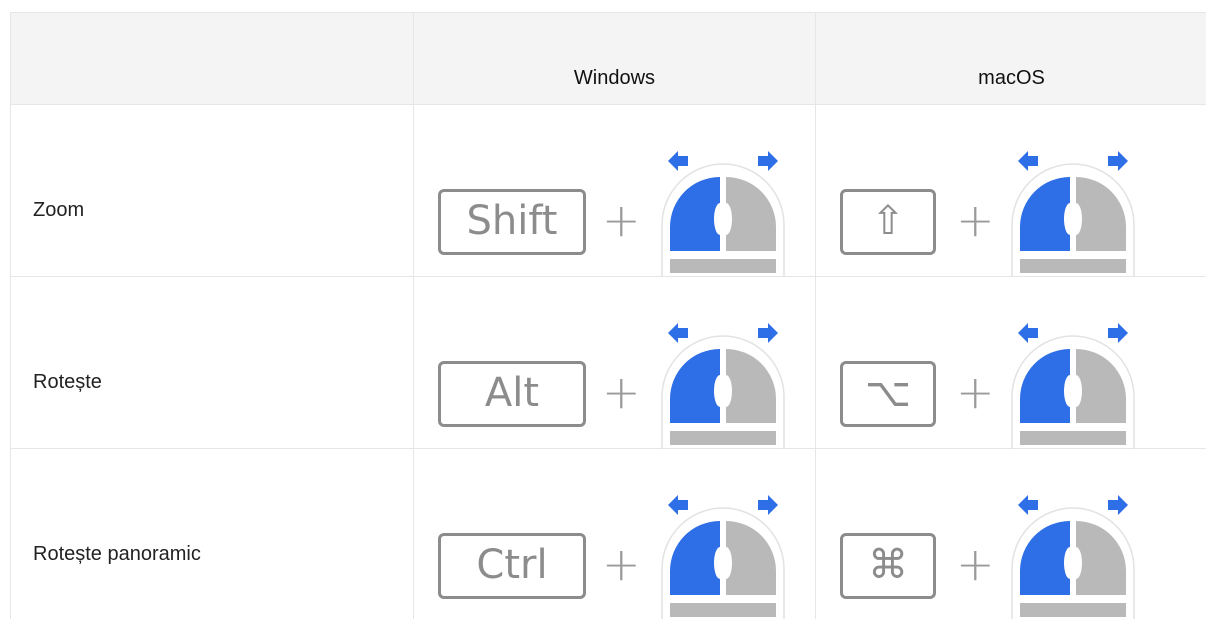 The height and width of the screenshot is (619, 1206). Describe the element at coordinates (212, 534) in the screenshot. I see `action-cell: Rotește panoramic` at that location.